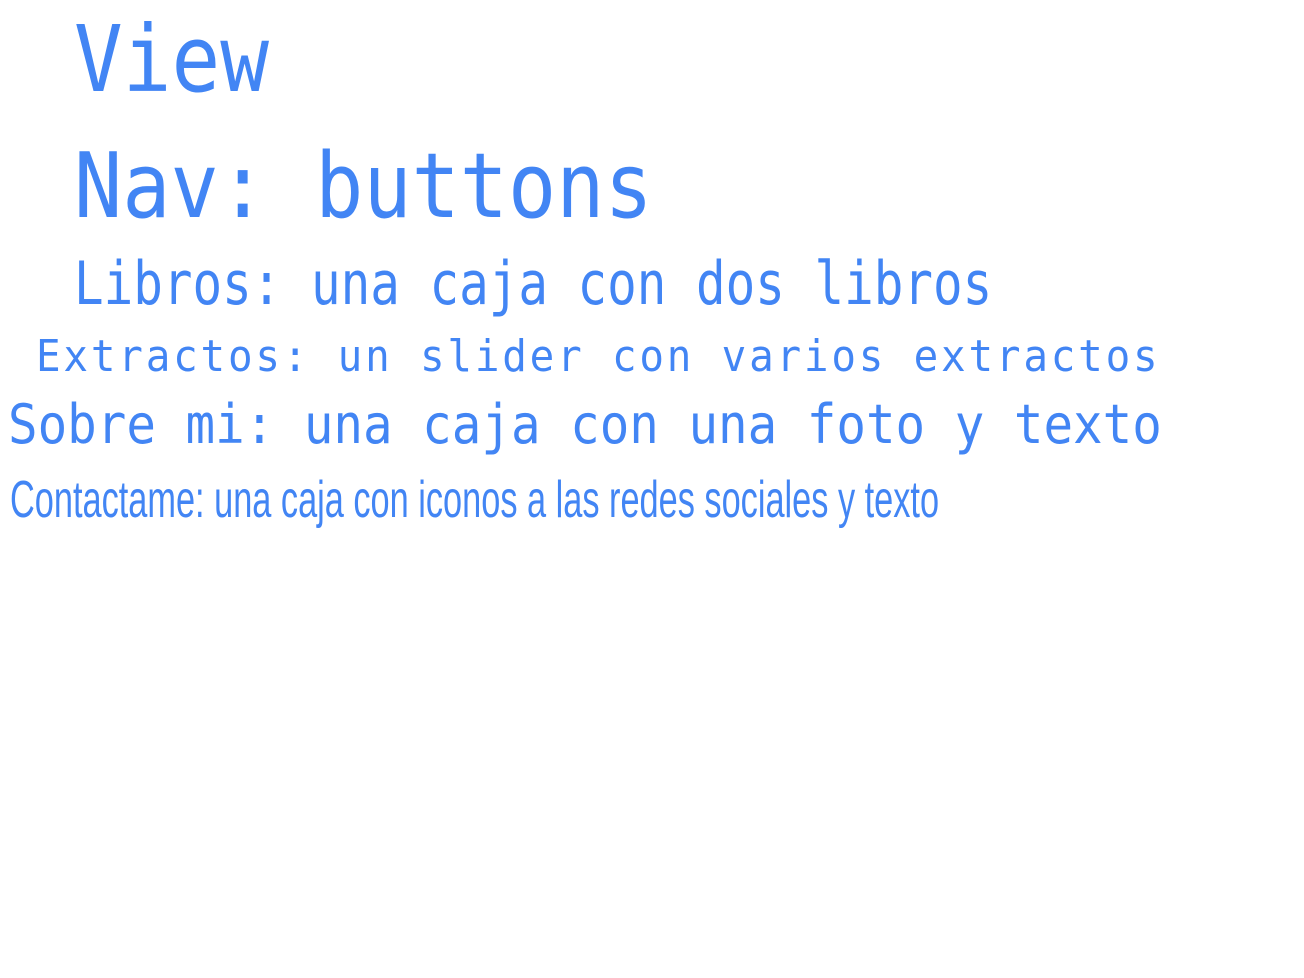 Image resolution: width=1304 pixels, height=978 pixels. Describe the element at coordinates (171, 59) in the screenshot. I see `page-title: View` at that location.